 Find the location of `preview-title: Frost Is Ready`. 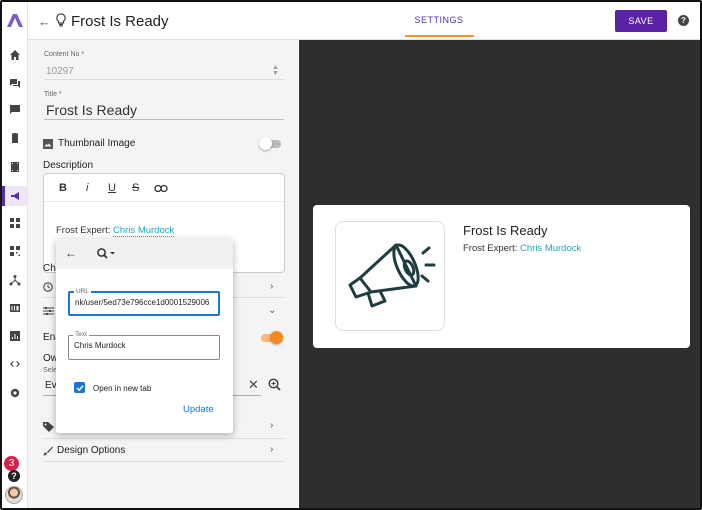

preview-title: Frost Is Ready is located at coordinates (505, 230).